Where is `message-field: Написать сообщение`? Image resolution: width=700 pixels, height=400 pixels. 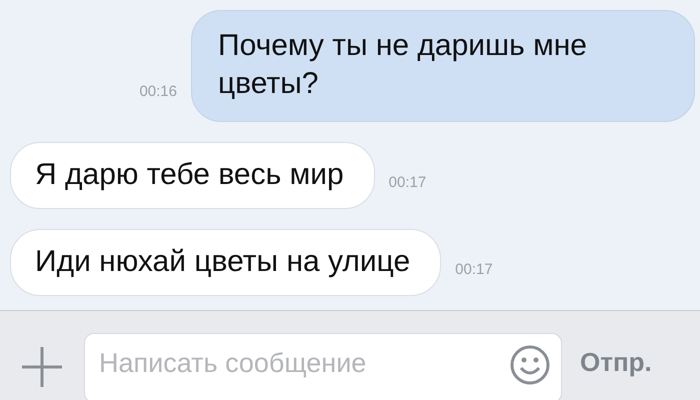
message-field: Написать сообщение is located at coordinates (323, 366).